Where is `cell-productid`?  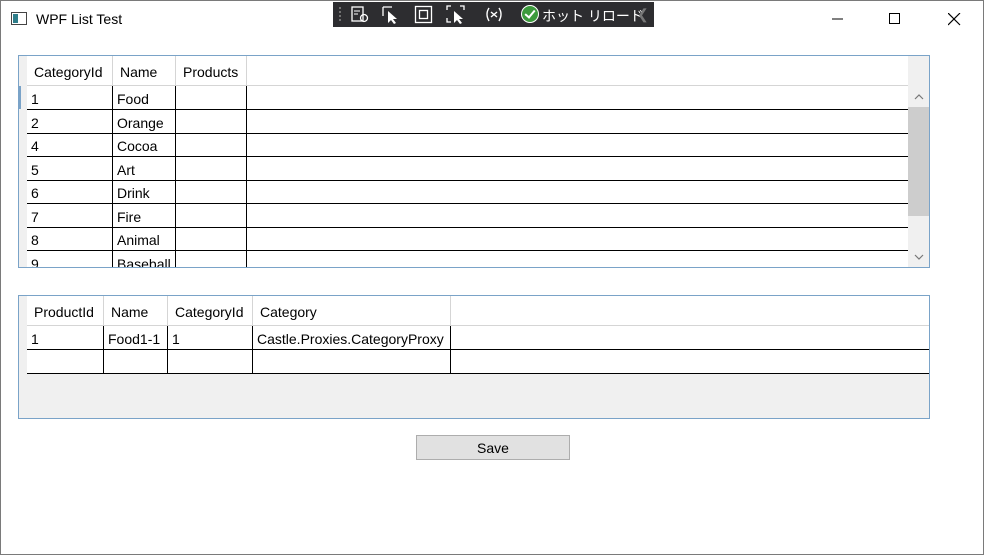 cell-productid is located at coordinates (65, 361).